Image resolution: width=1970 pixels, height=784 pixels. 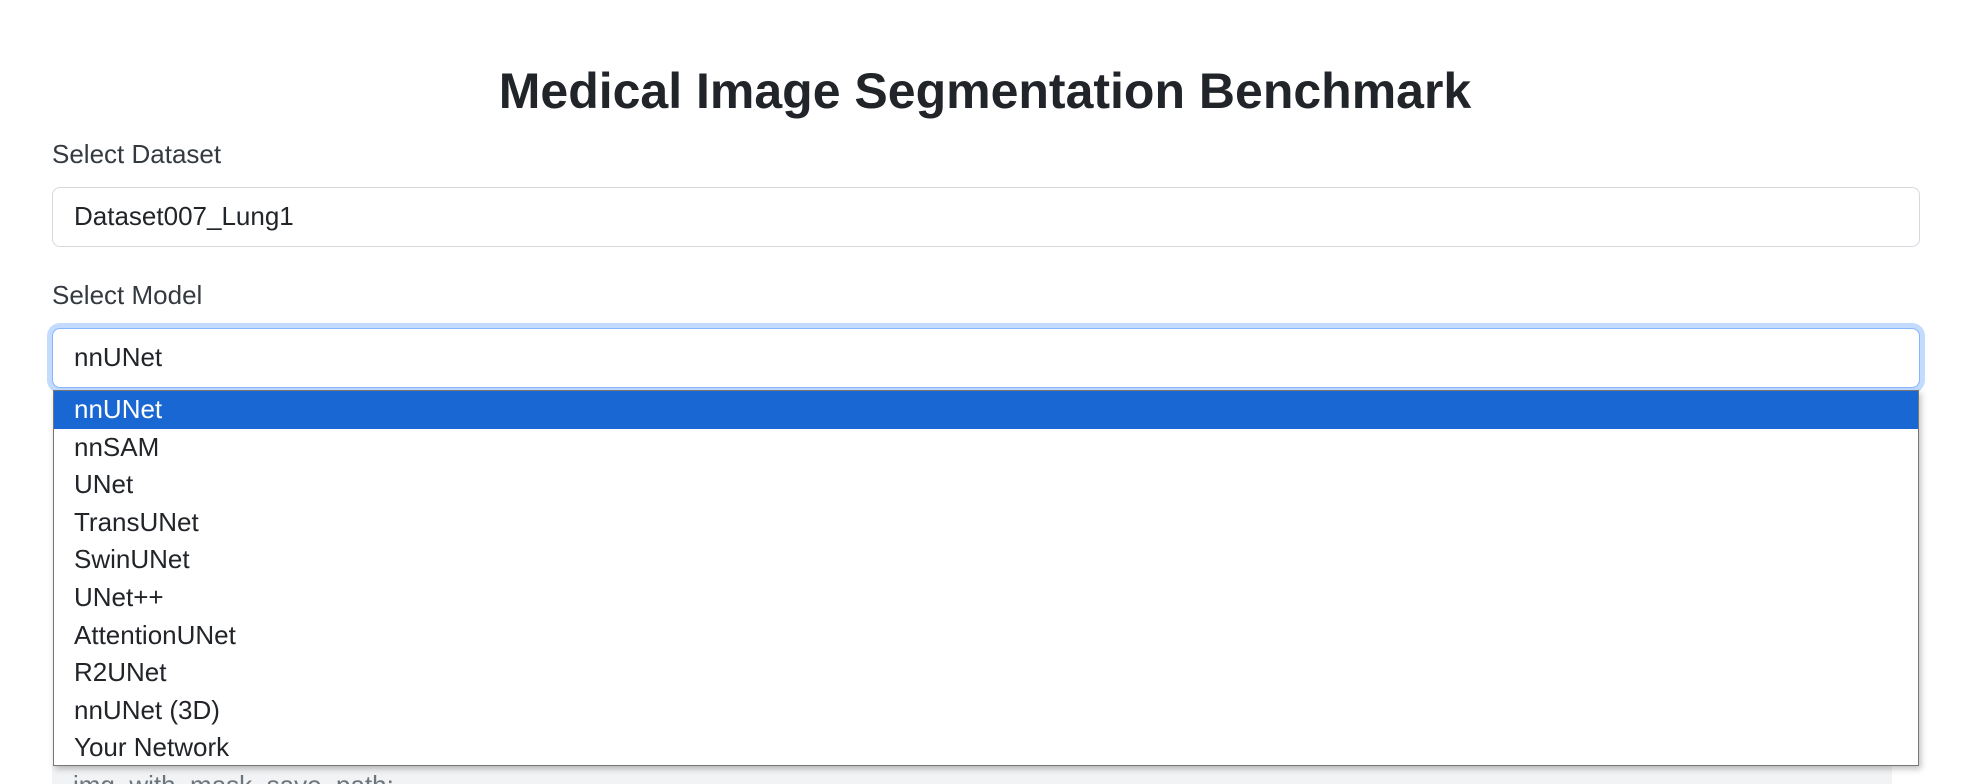 What do you see at coordinates (986, 673) in the screenshot?
I see `model-option-r2unet: R2UNet` at bounding box center [986, 673].